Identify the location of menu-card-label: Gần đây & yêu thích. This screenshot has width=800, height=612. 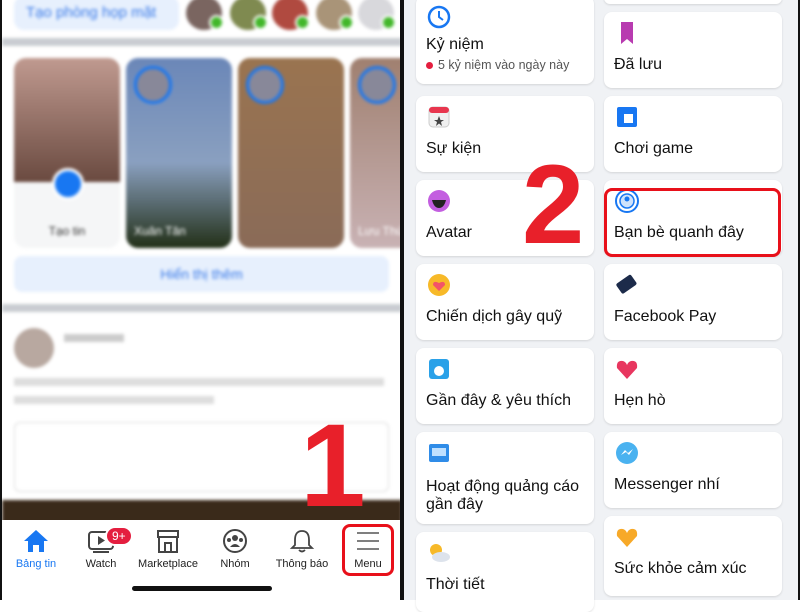
(498, 400).